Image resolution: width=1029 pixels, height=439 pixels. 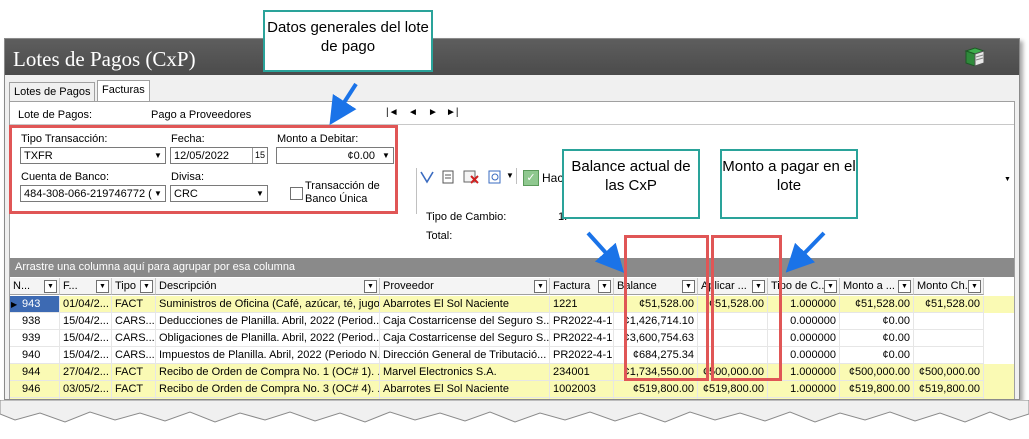 What do you see at coordinates (343, 104) in the screenshot?
I see `arrow-datos` at bounding box center [343, 104].